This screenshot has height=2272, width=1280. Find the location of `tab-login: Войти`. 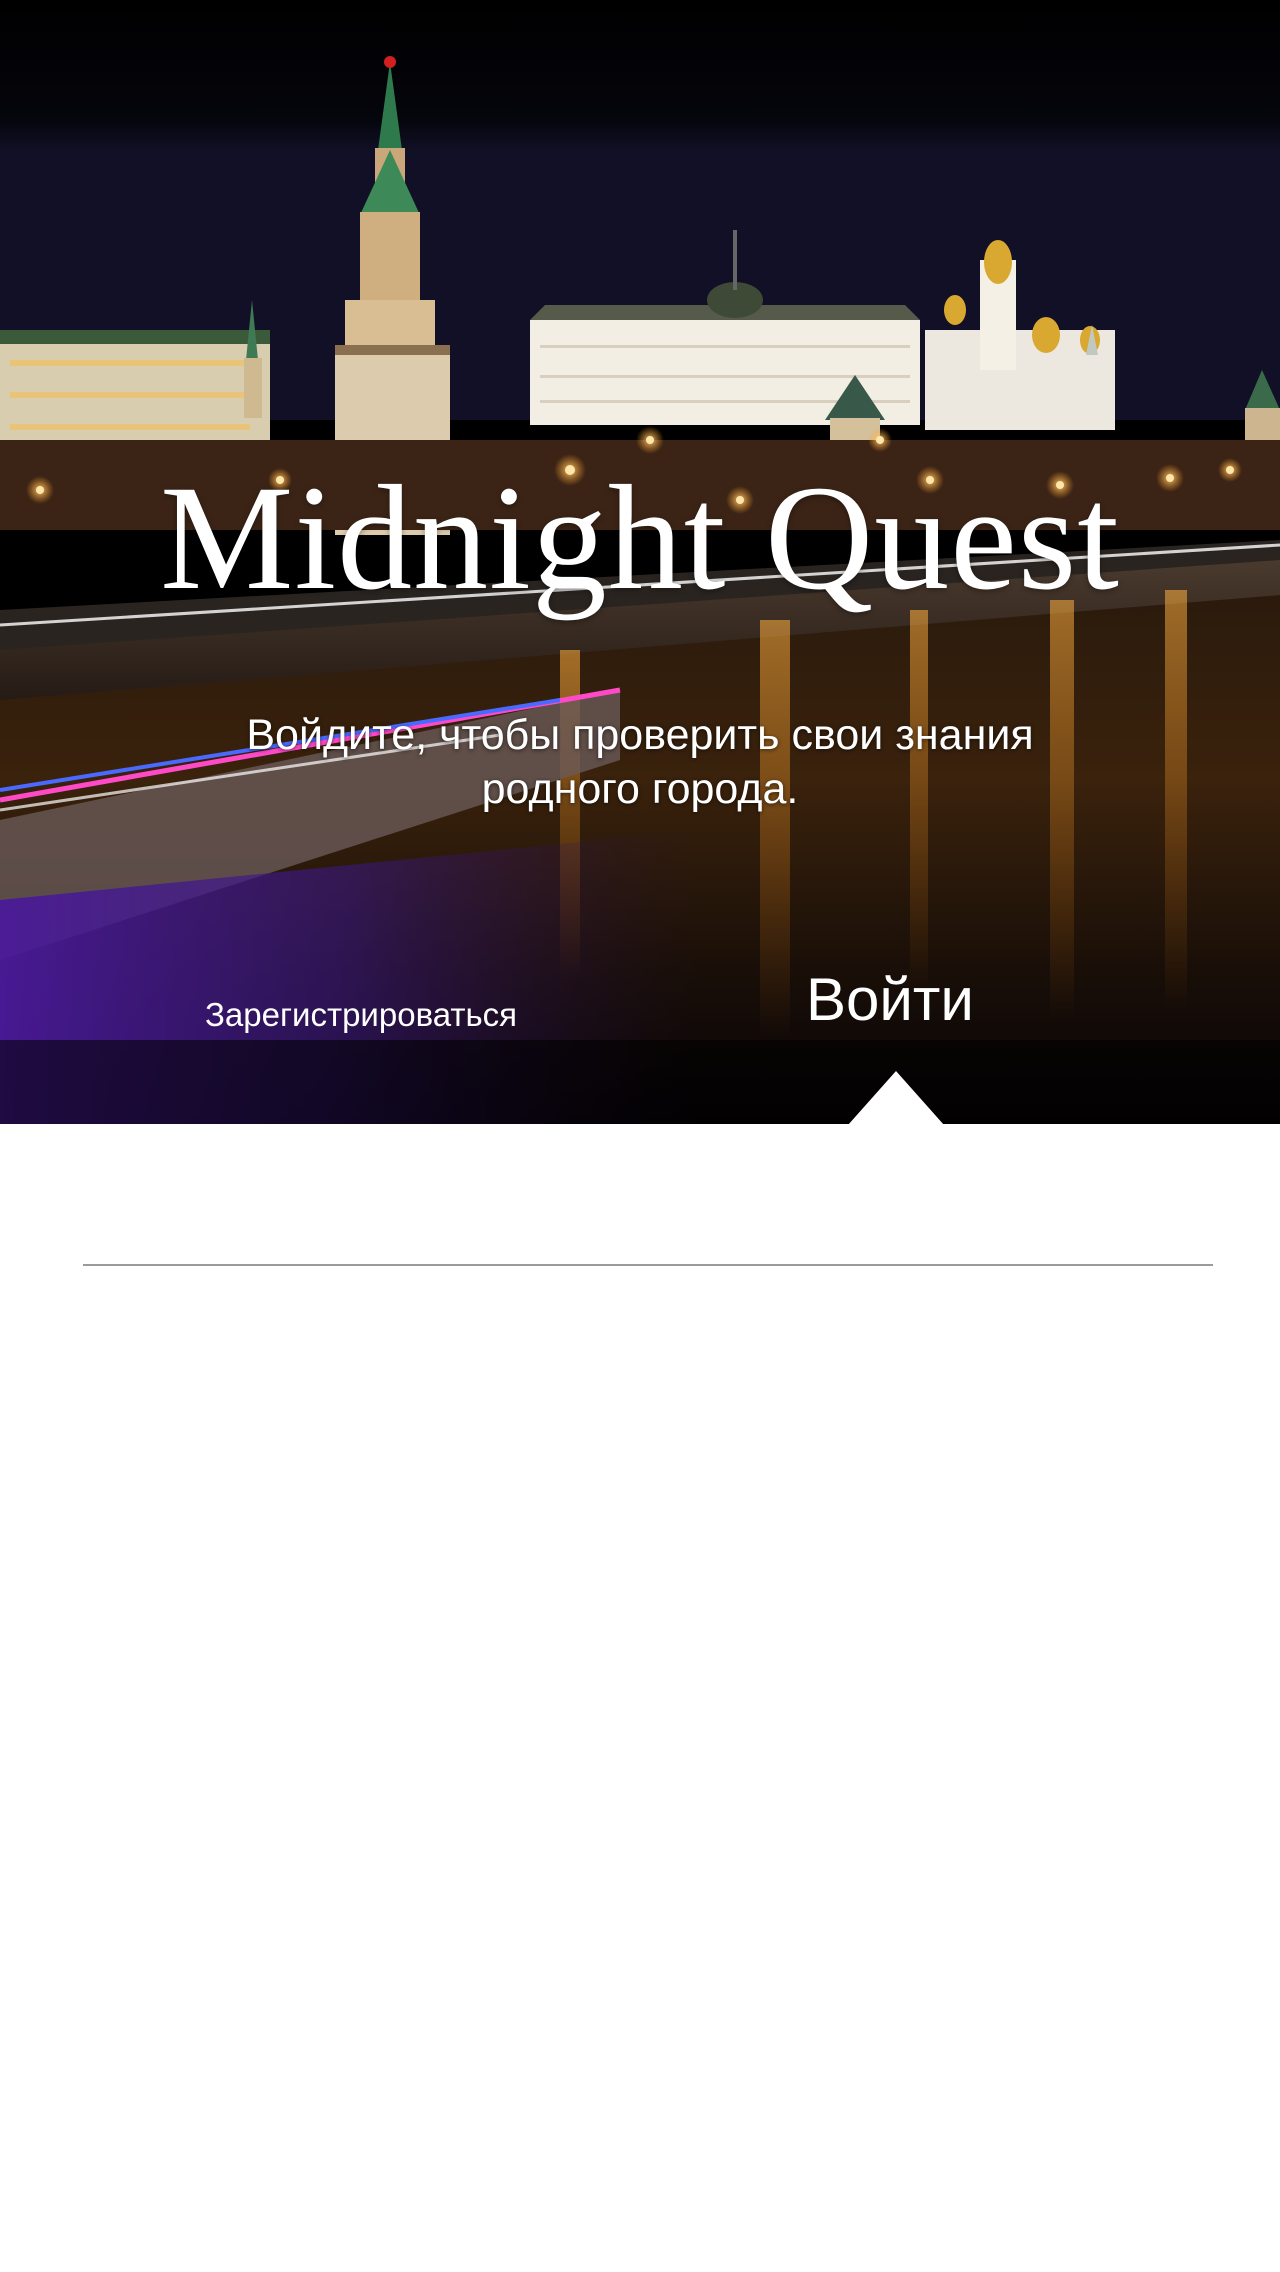

tab-login: Войти is located at coordinates (890, 1000).